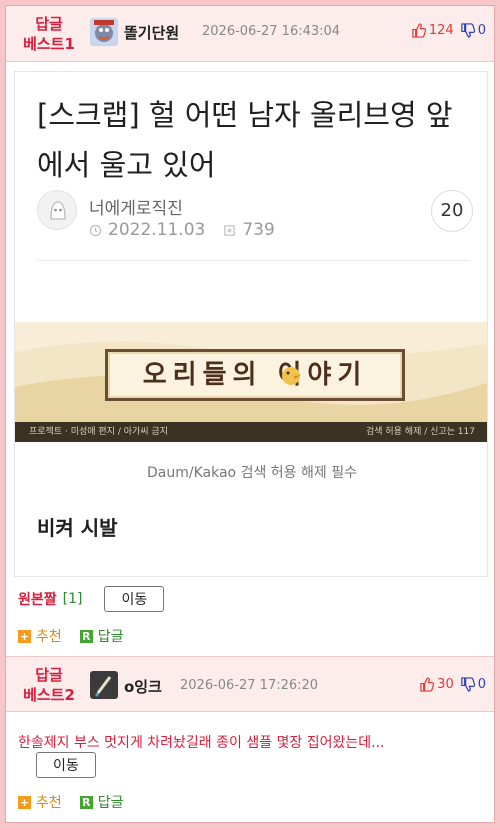 This screenshot has height=828, width=500. I want to click on scrap-author: 너에게로직진, so click(136, 209).